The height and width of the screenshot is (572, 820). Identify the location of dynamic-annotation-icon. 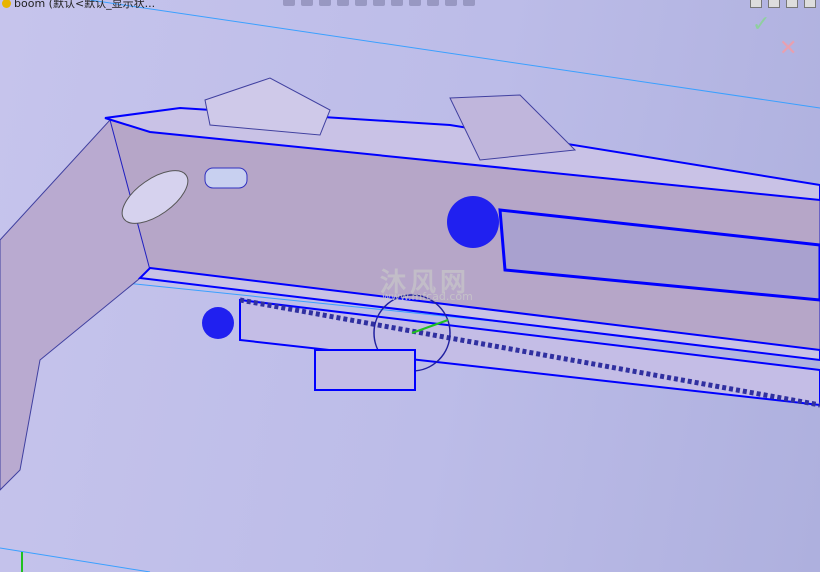
(361, 3).